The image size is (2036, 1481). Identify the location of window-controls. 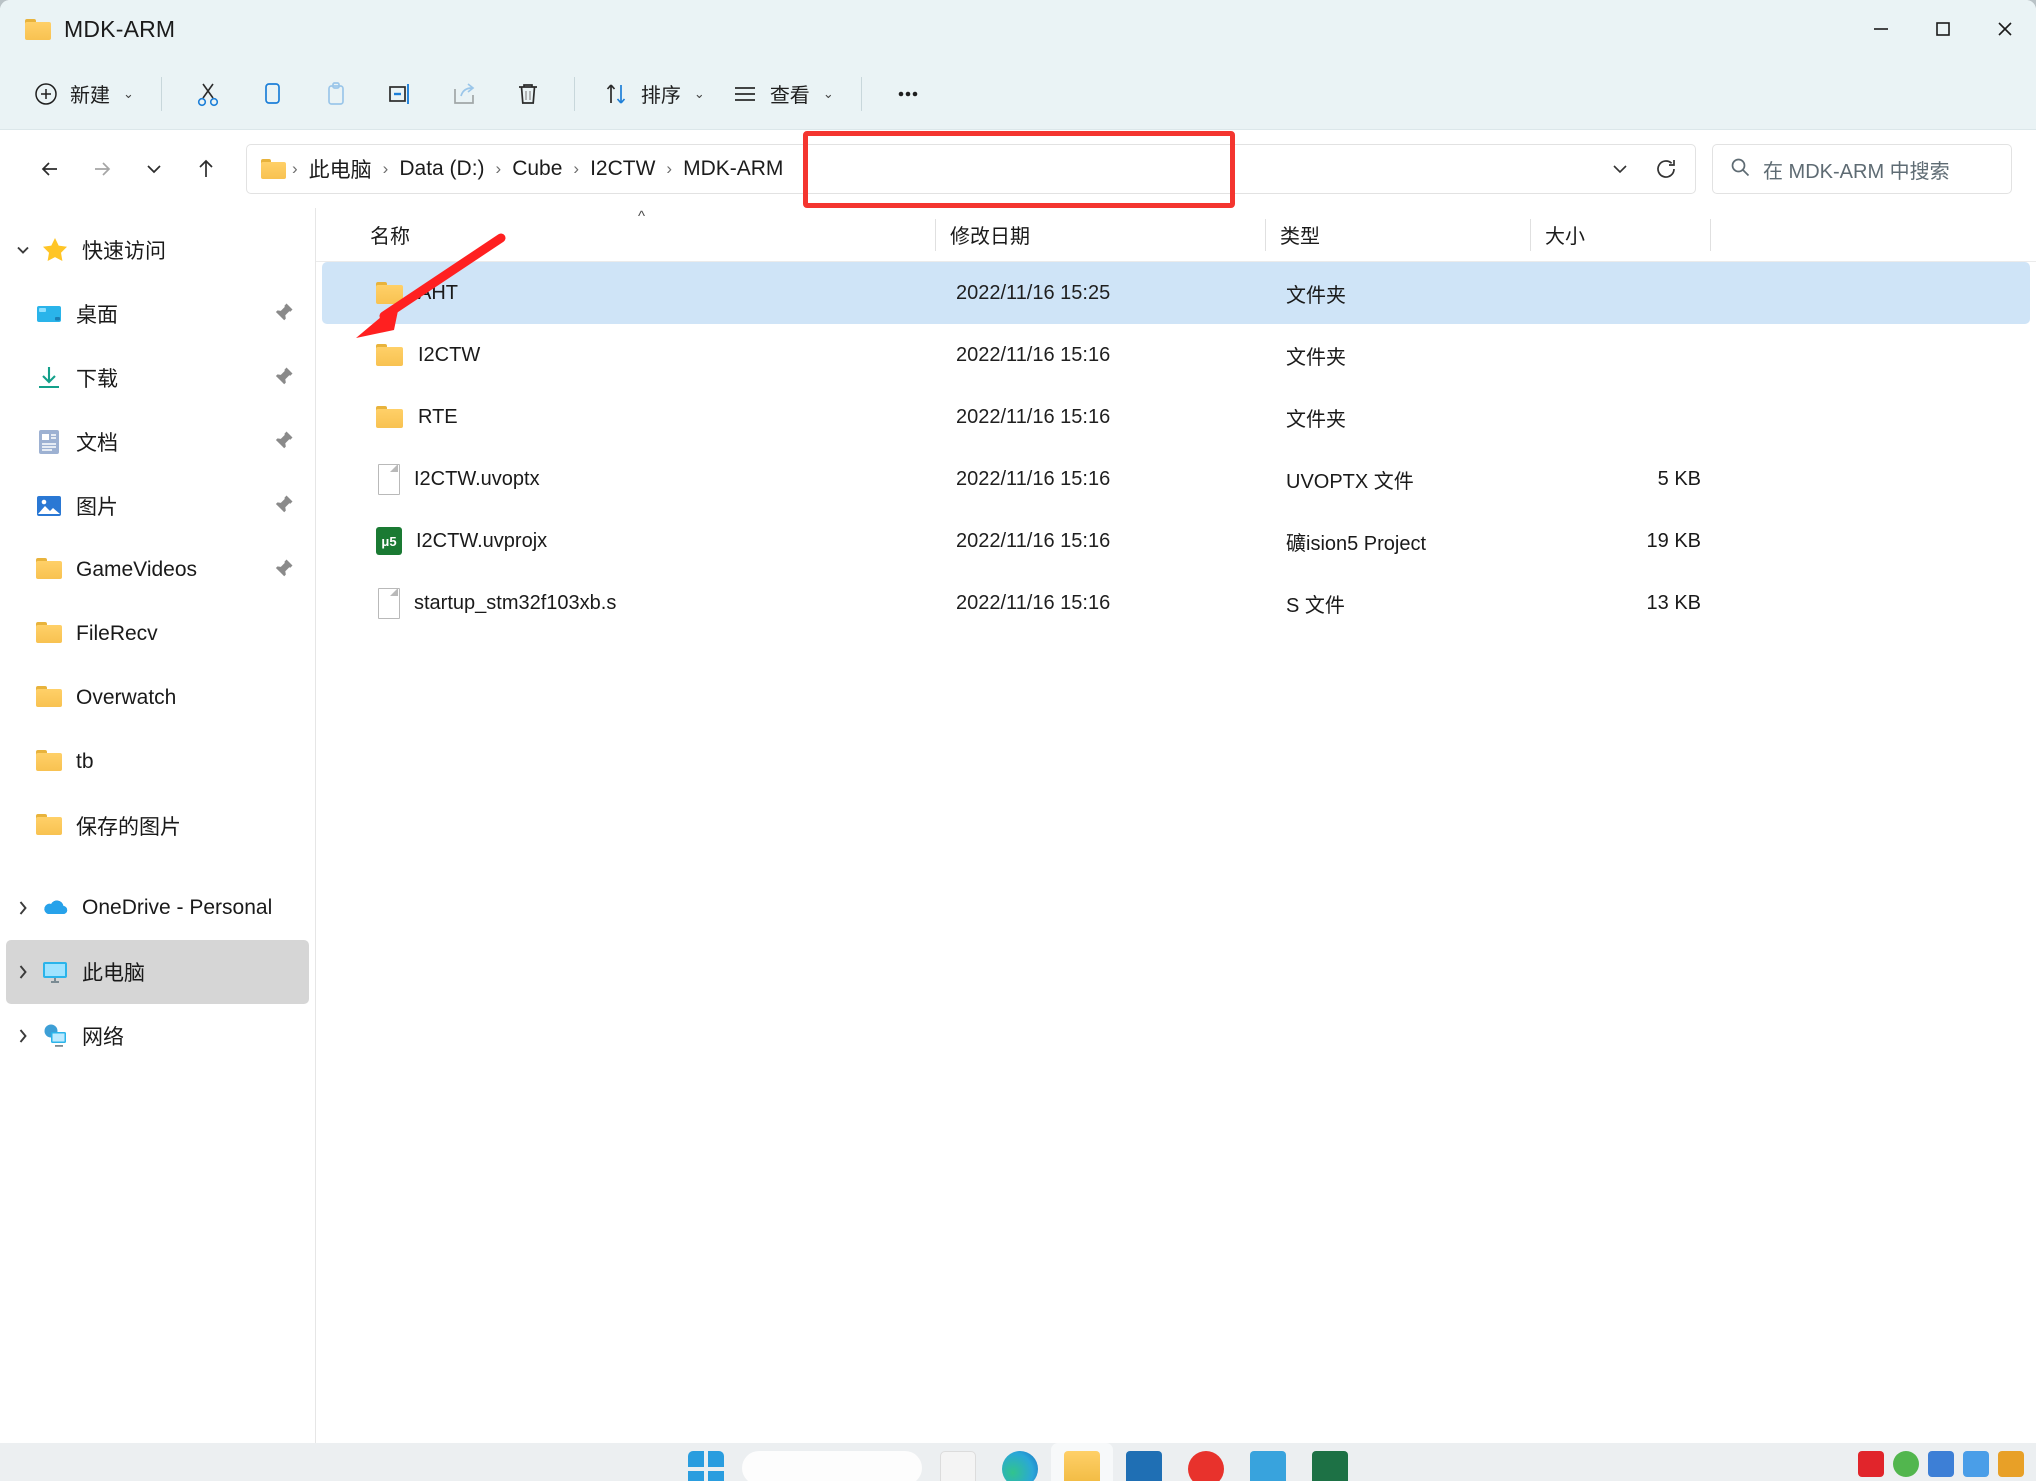
(1943, 29).